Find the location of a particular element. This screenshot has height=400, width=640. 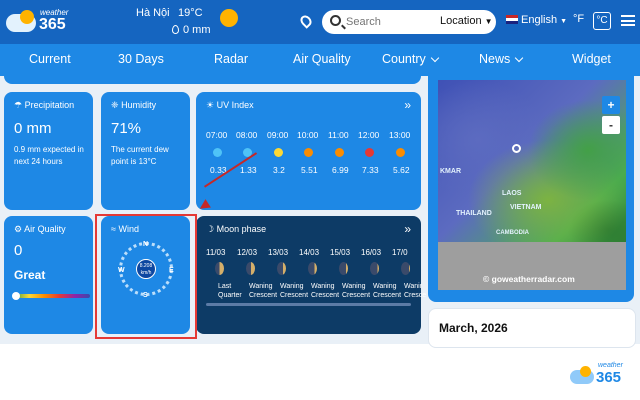

uv-title-text: UV Index is located at coordinates (235, 105).